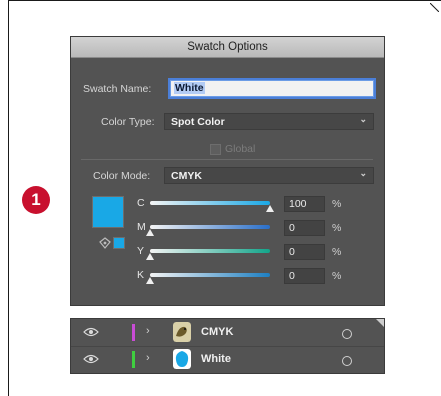 The width and height of the screenshot is (441, 396). Describe the element at coordinates (269, 175) in the screenshot. I see `color-mode-select: CMYK ⌄` at that location.